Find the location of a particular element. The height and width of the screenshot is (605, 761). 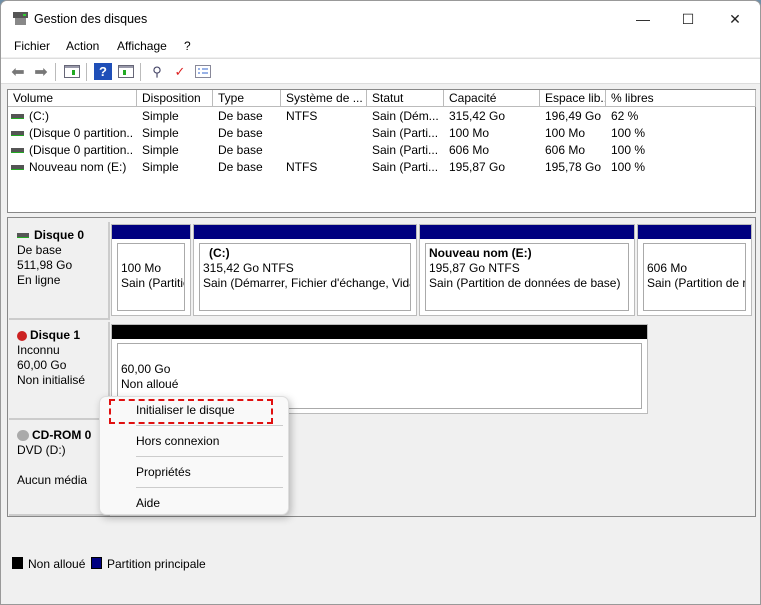

cell-text: 315,42 Go is located at coordinates (477, 116).